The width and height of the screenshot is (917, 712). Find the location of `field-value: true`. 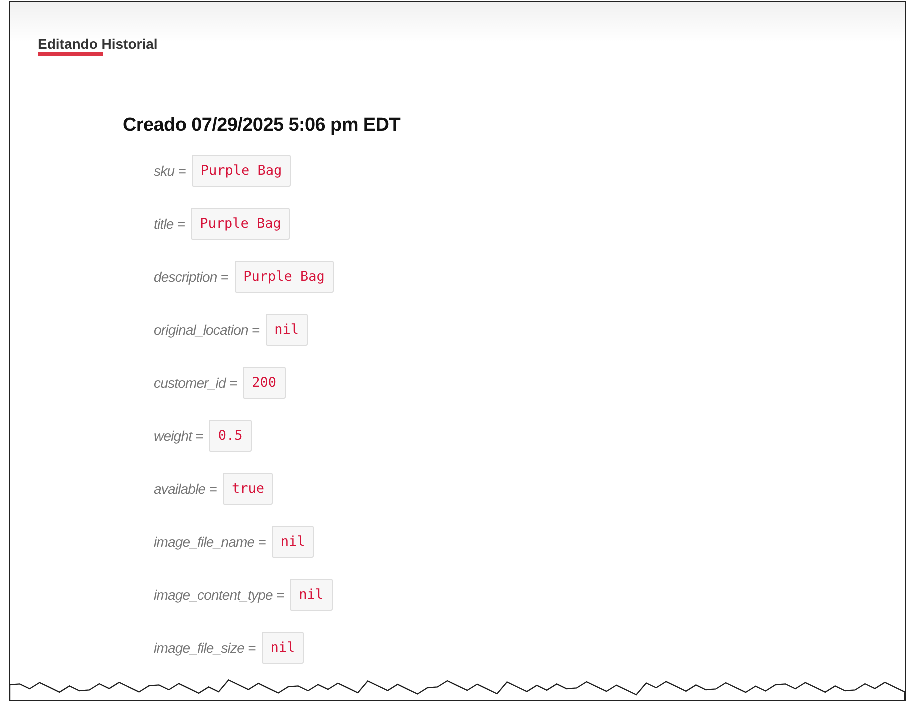

field-value: true is located at coordinates (248, 489).